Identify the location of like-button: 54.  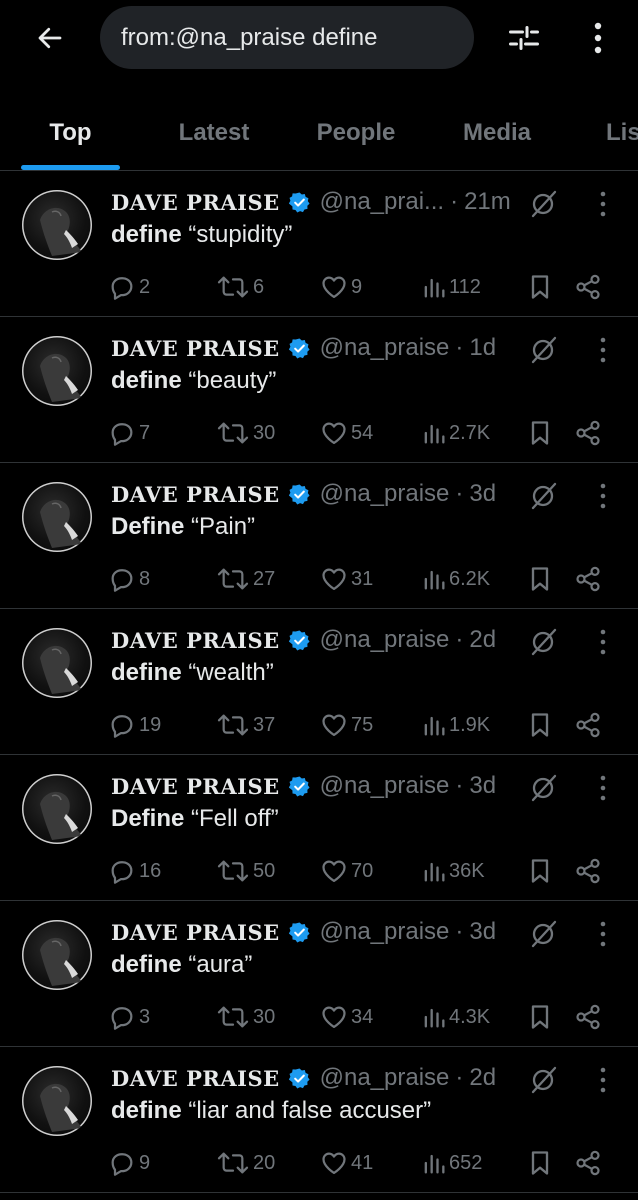
(346, 433).